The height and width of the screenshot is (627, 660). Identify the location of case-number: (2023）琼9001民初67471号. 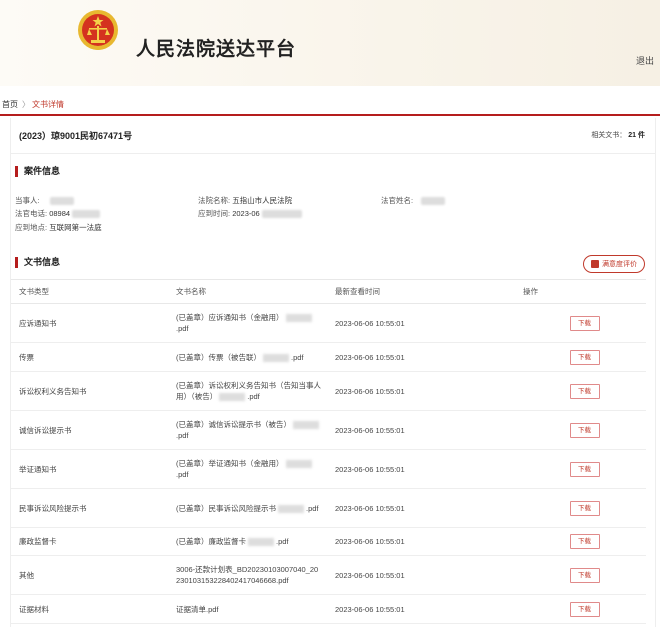
(76, 136).